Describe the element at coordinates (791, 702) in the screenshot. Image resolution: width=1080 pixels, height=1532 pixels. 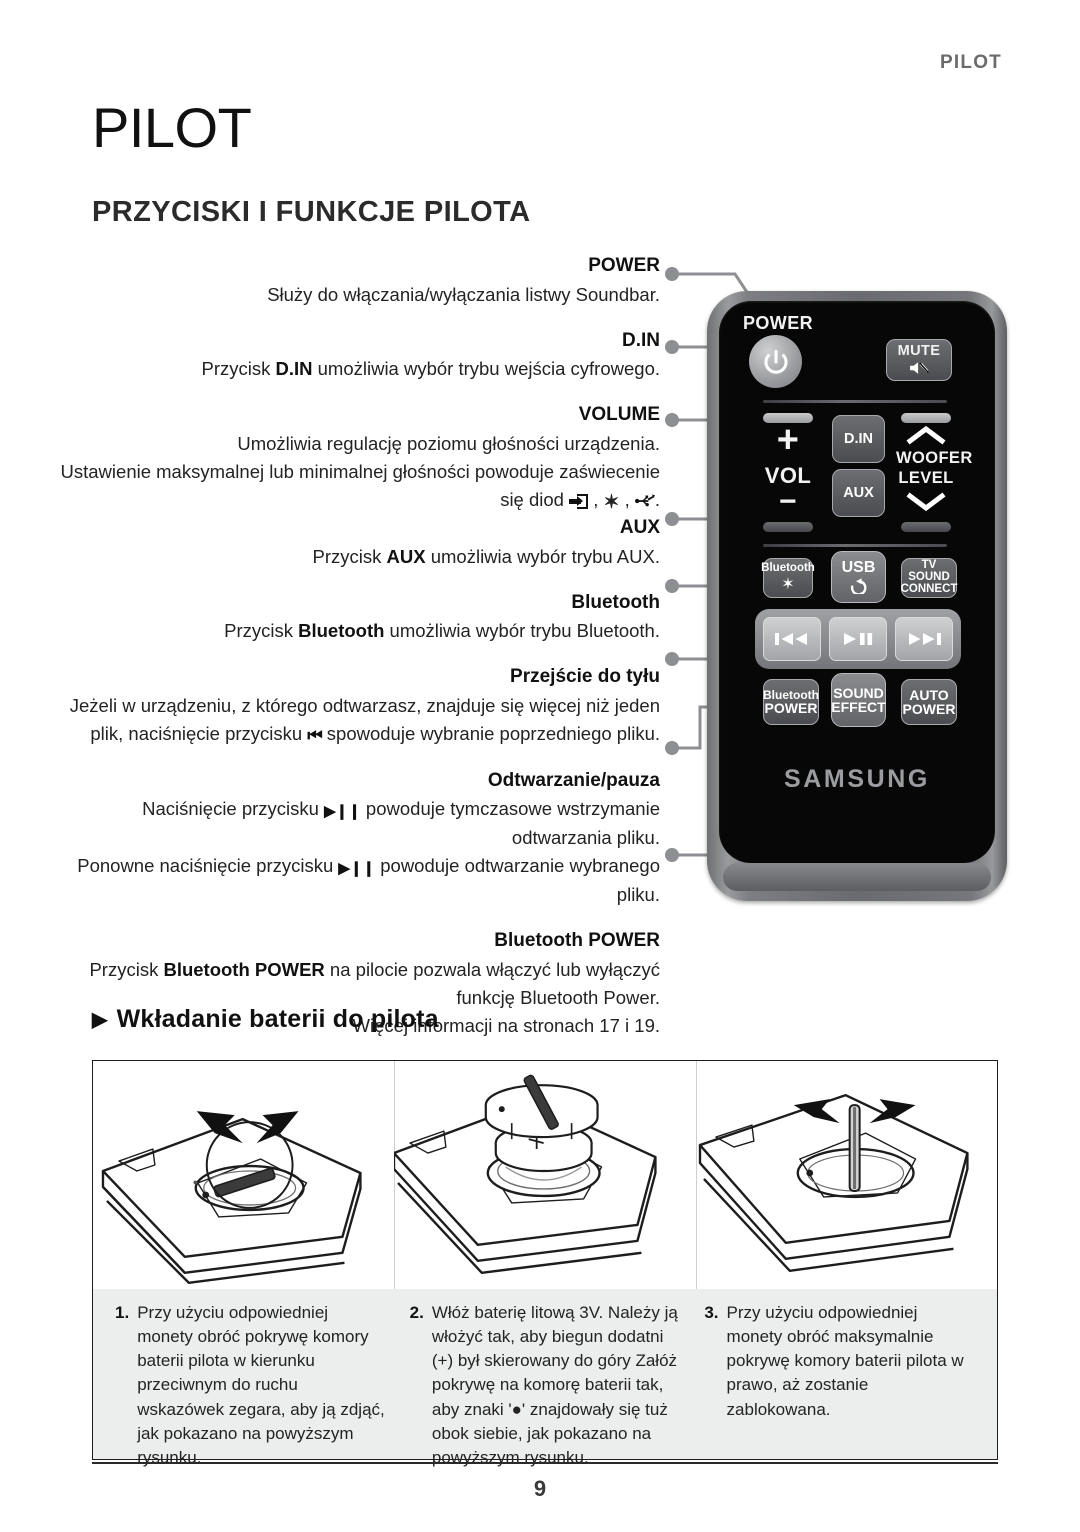
I see `bluetooth-power-button: Bluetooth POWER` at that location.